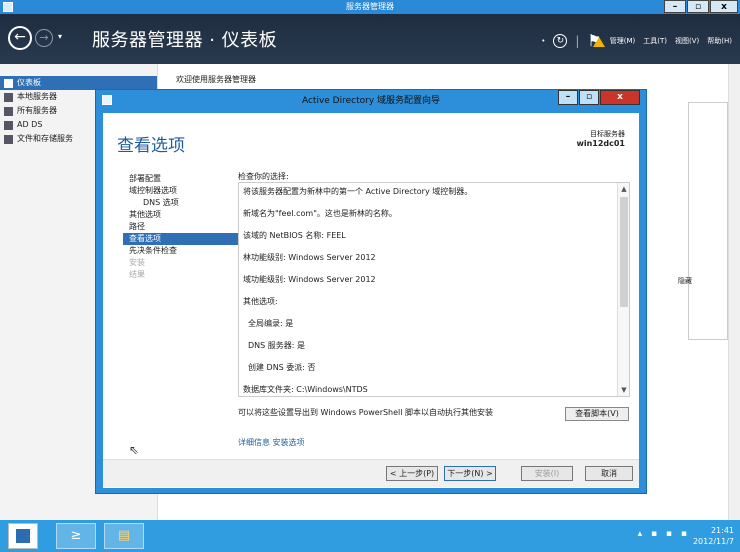 The image size is (740, 552). I want to click on header-menu: • ↻ | ⚑ 管理(M) 工具(T) 视图(V) 帮助(H), so click(636, 40).